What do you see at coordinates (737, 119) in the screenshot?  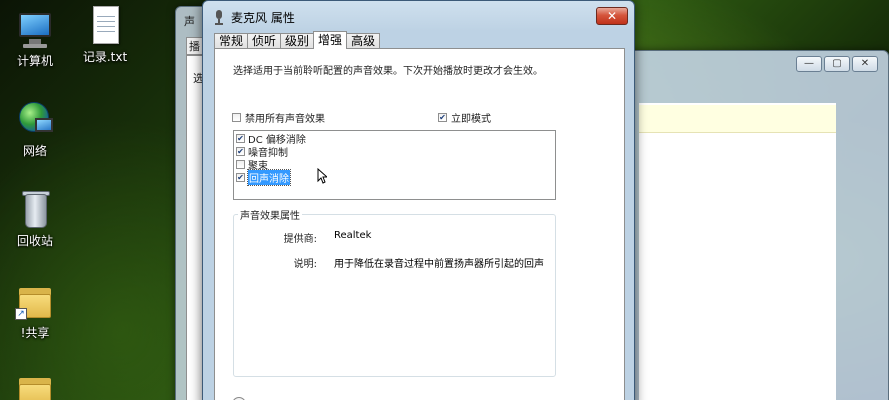 I see `info-bar` at bounding box center [737, 119].